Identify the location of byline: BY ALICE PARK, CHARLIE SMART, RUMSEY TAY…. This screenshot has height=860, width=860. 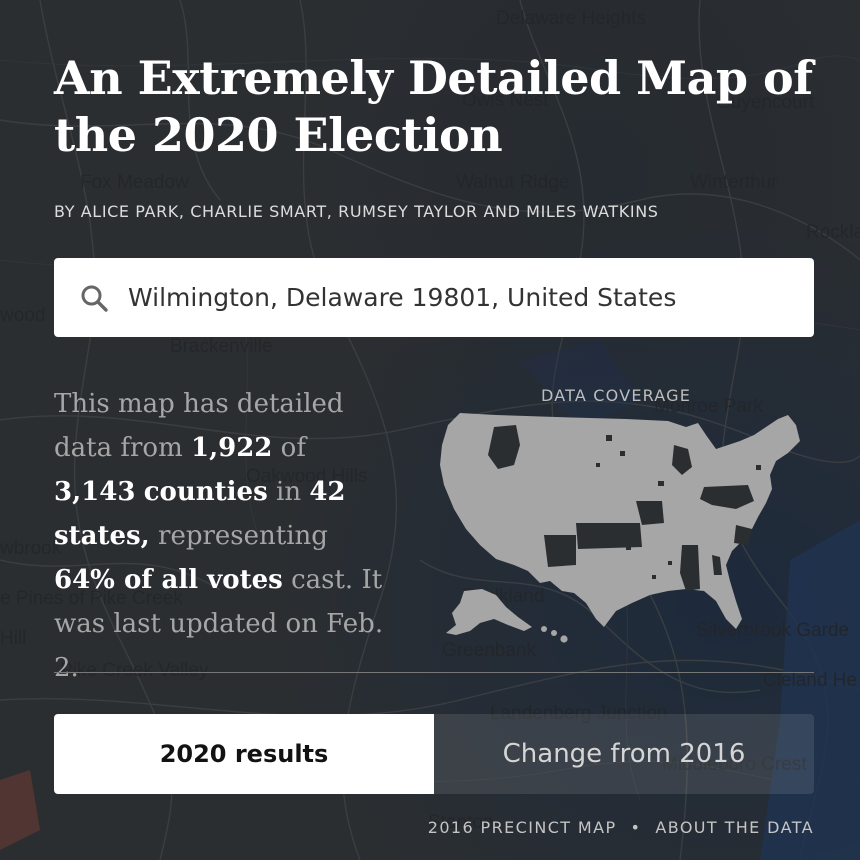
(356, 211).